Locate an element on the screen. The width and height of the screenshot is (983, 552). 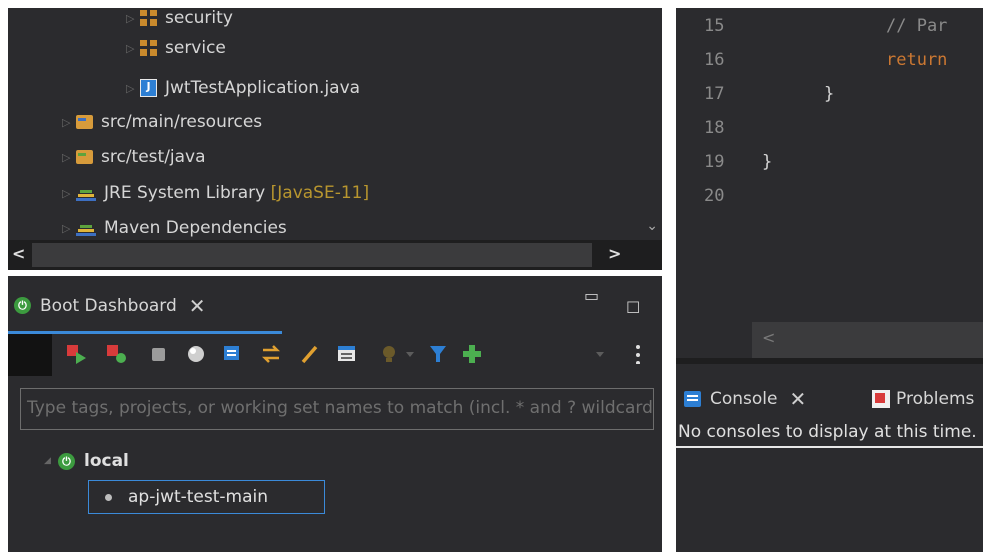
tree-item-label: JwtTestApplication.java is located at coordinates (263, 88).